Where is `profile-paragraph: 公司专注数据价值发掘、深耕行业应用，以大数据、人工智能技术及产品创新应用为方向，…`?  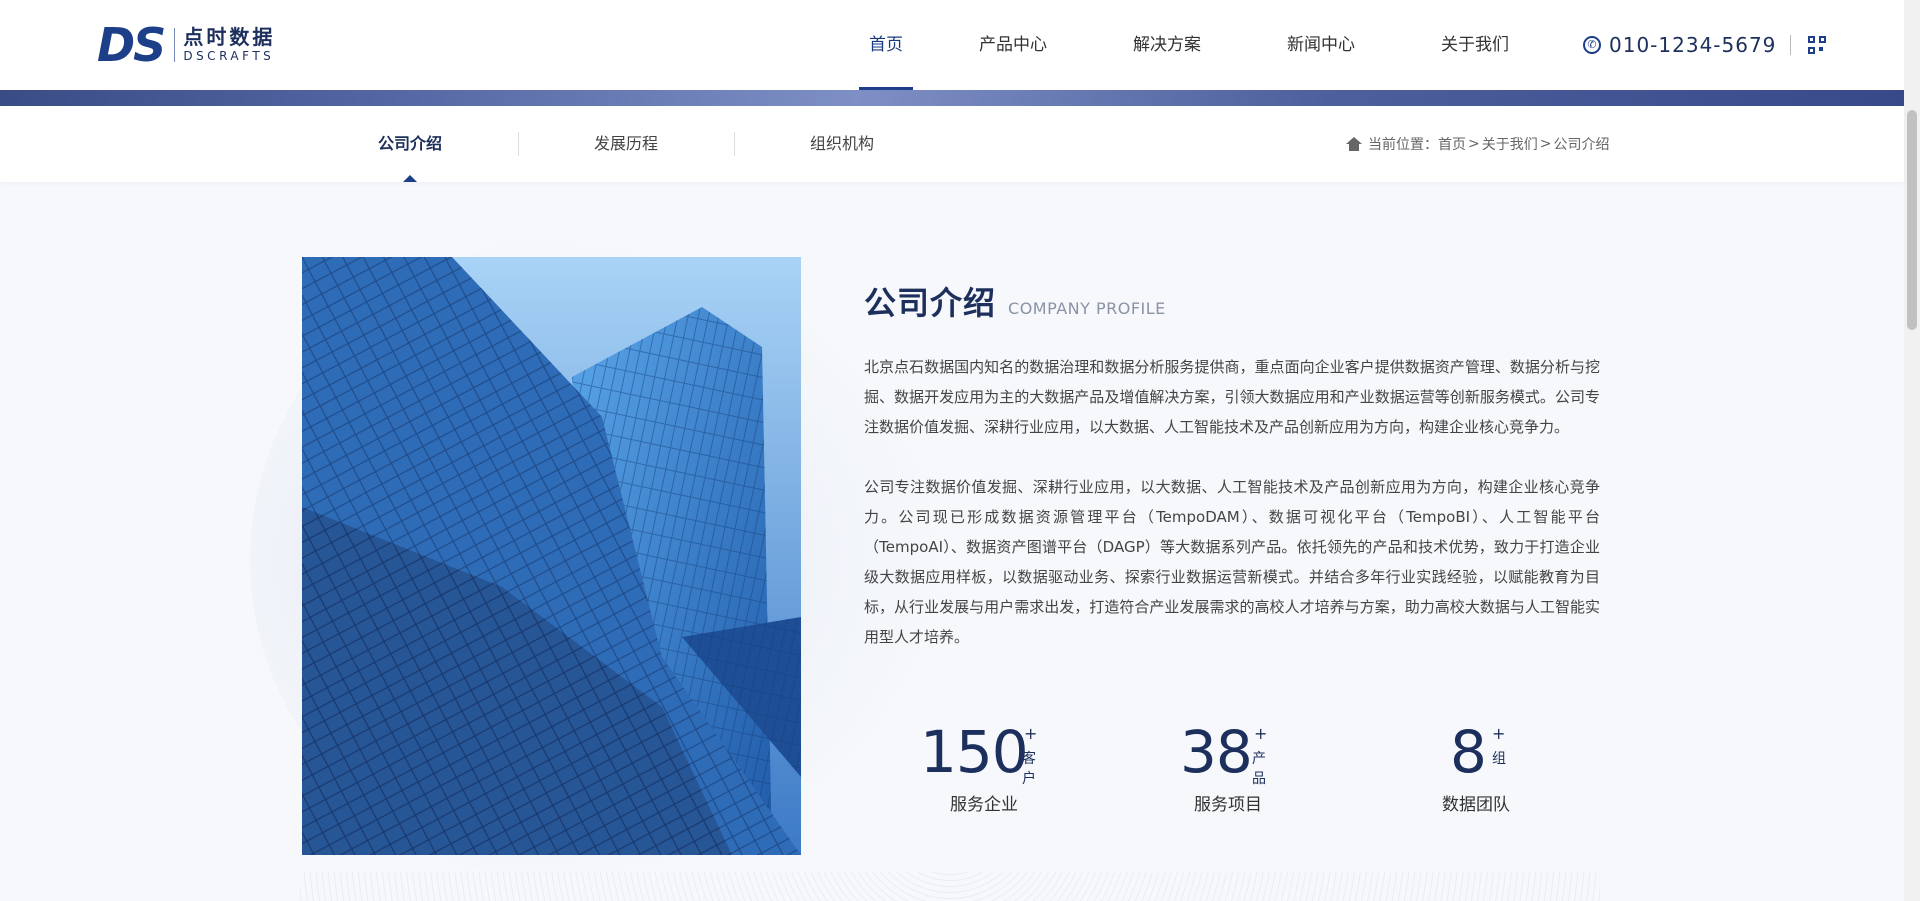
profile-paragraph: 公司专注数据价值发掘、深耕行业应用，以大数据、人工智能技术及产品创新应用为方向，… is located at coordinates (1232, 562).